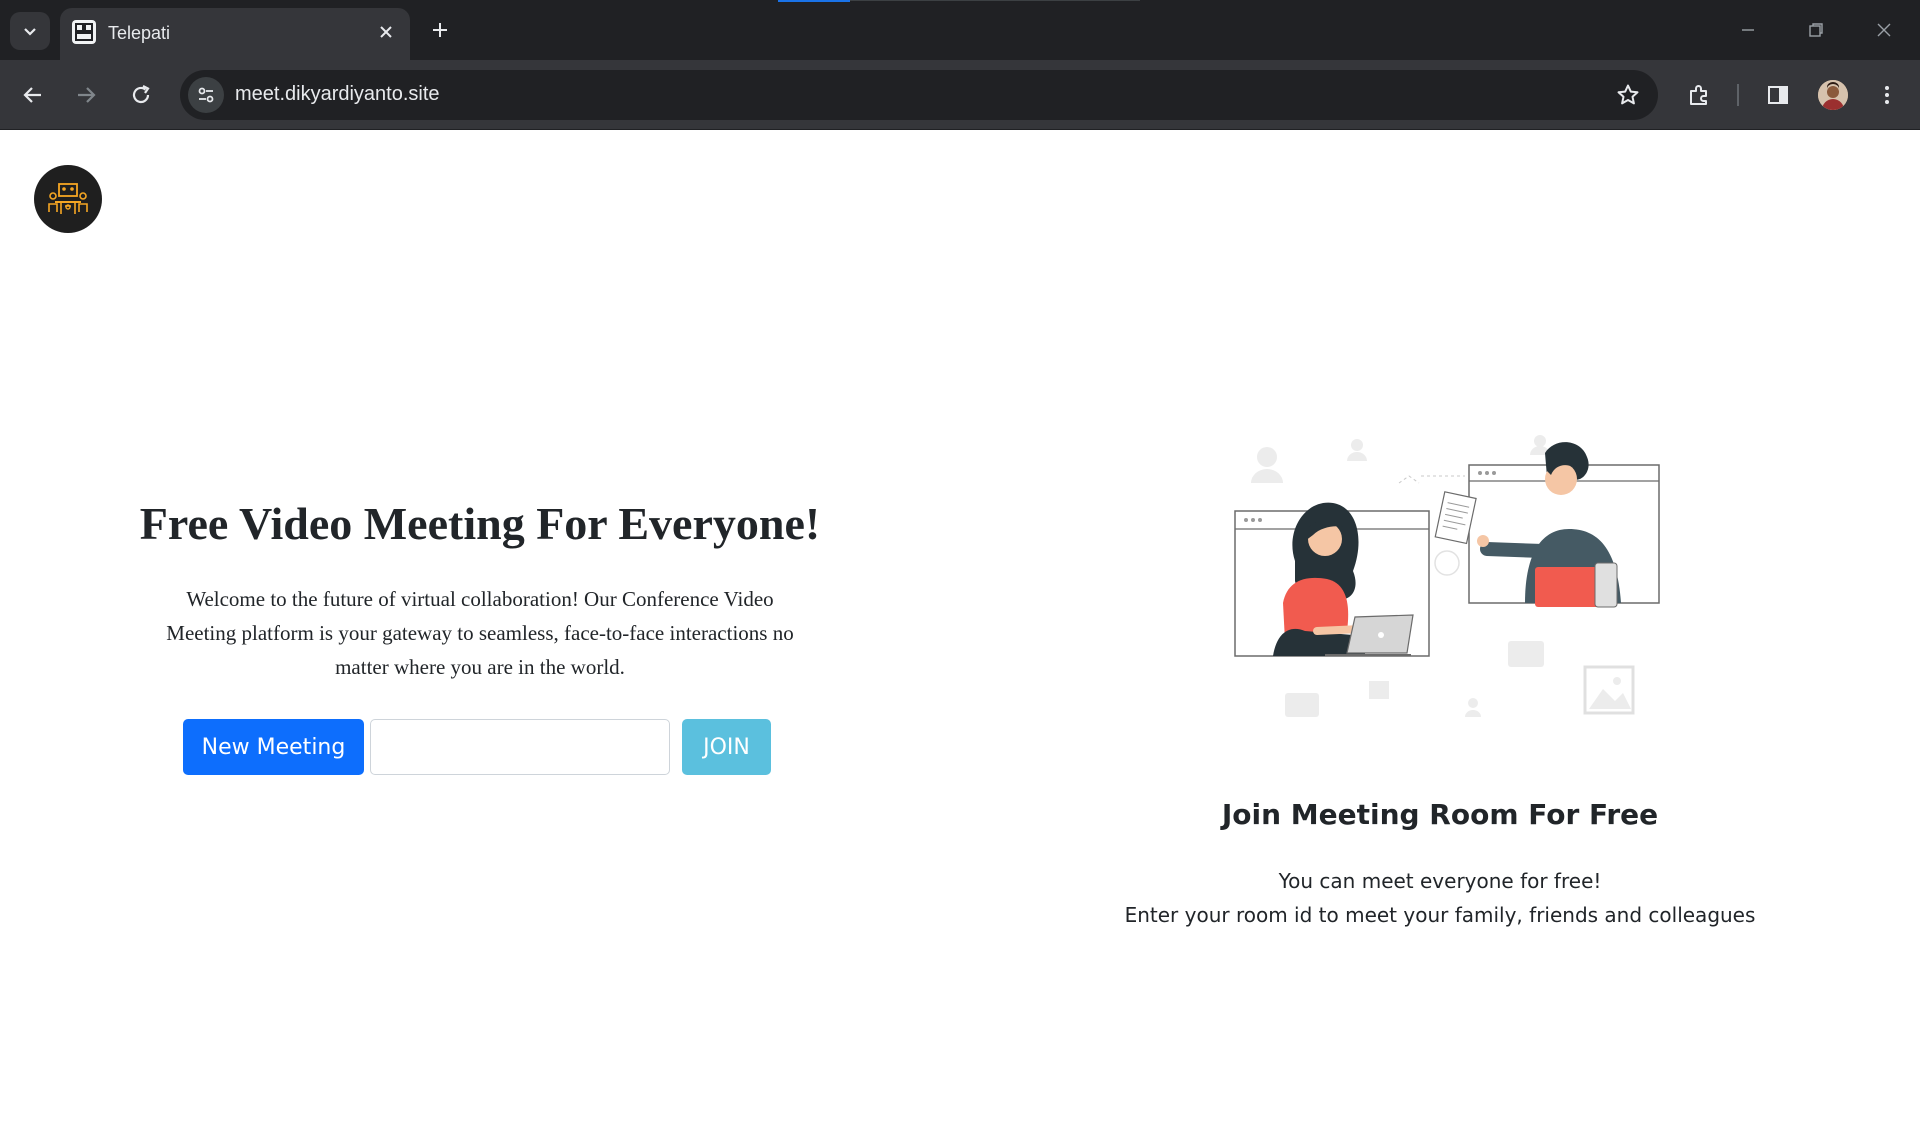 This screenshot has height=1134, width=1920. I want to click on browser-toolbar: meet.dikyardiyanto.site, so click(960, 95).